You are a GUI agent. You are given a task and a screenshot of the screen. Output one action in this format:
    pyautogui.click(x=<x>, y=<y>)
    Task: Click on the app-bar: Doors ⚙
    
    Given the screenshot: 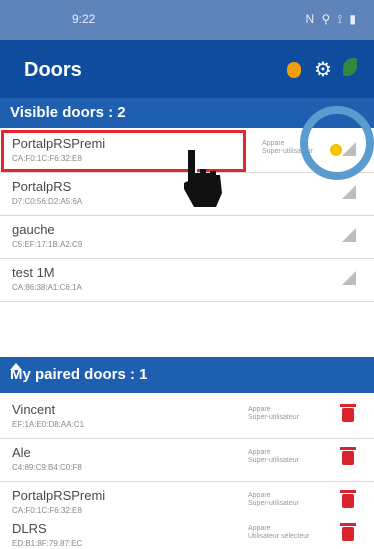 What is the action you would take?
    pyautogui.click(x=187, y=69)
    